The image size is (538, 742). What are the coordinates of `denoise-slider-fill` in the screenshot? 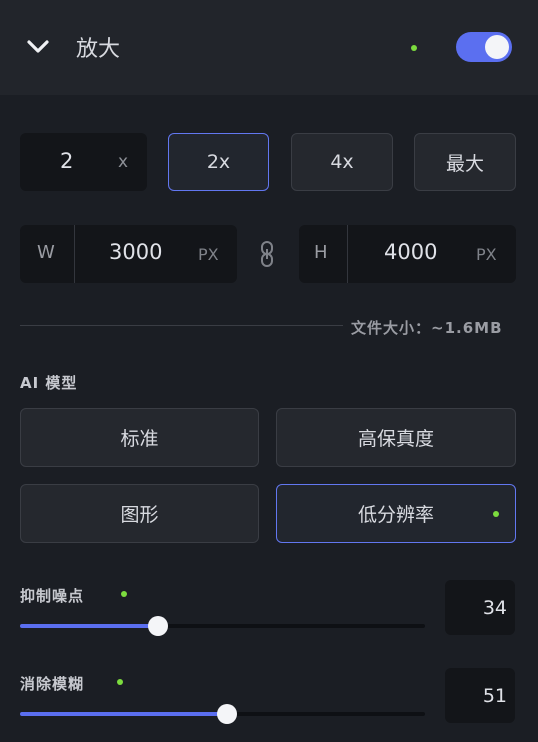 It's located at (89, 626).